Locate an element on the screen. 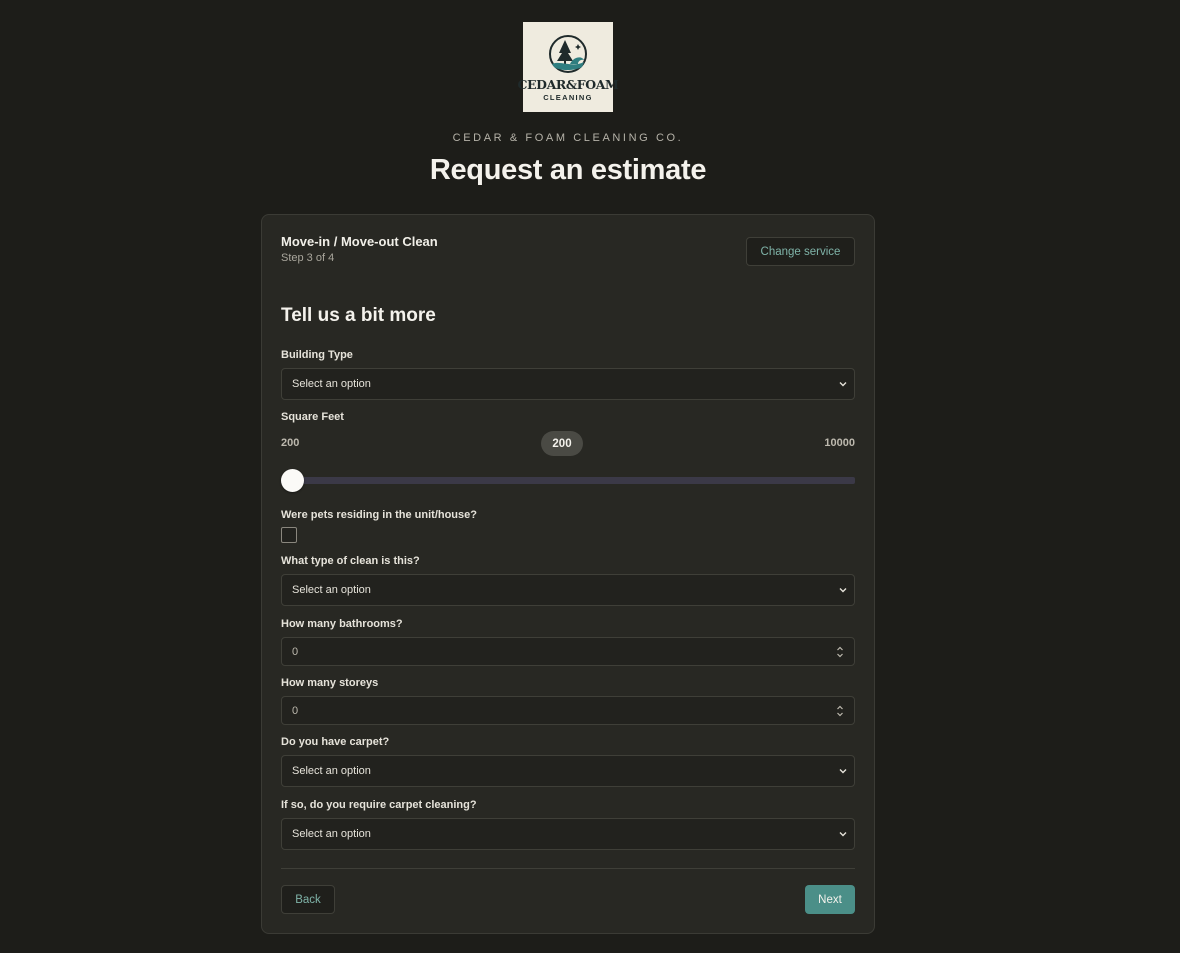 Image resolution: width=1180 pixels, height=953 pixels. bathrooms-input: 0 is located at coordinates (568, 651).